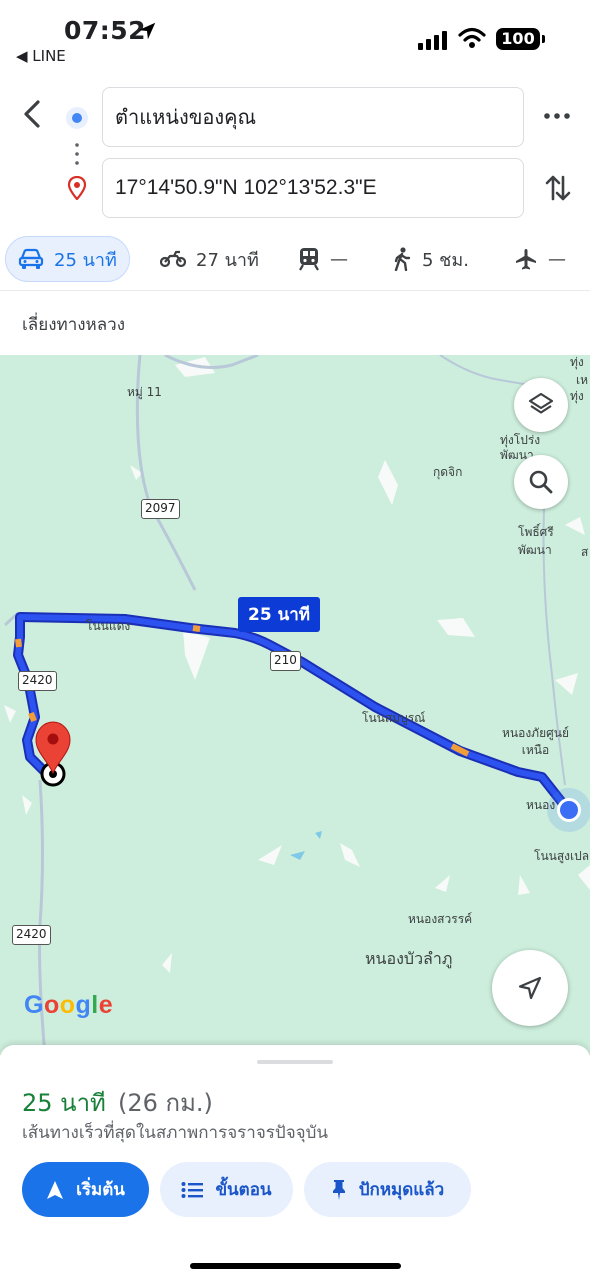 This screenshot has height=1280, width=590. What do you see at coordinates (540, 259) in the screenshot?
I see `mode-flight: —` at bounding box center [540, 259].